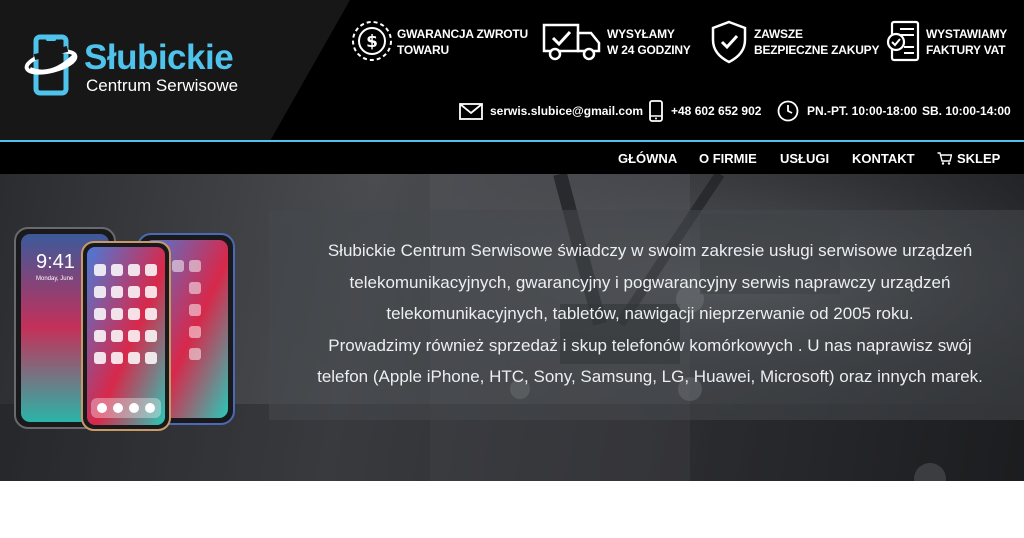  I want to click on brand-title: Słubickie, so click(159, 57).